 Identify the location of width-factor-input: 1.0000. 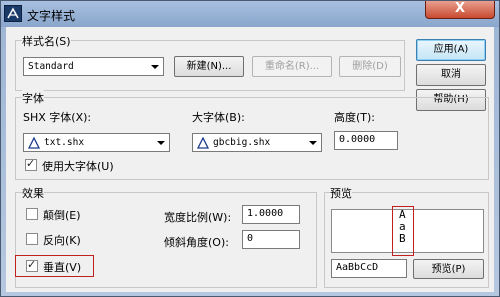
(271, 214).